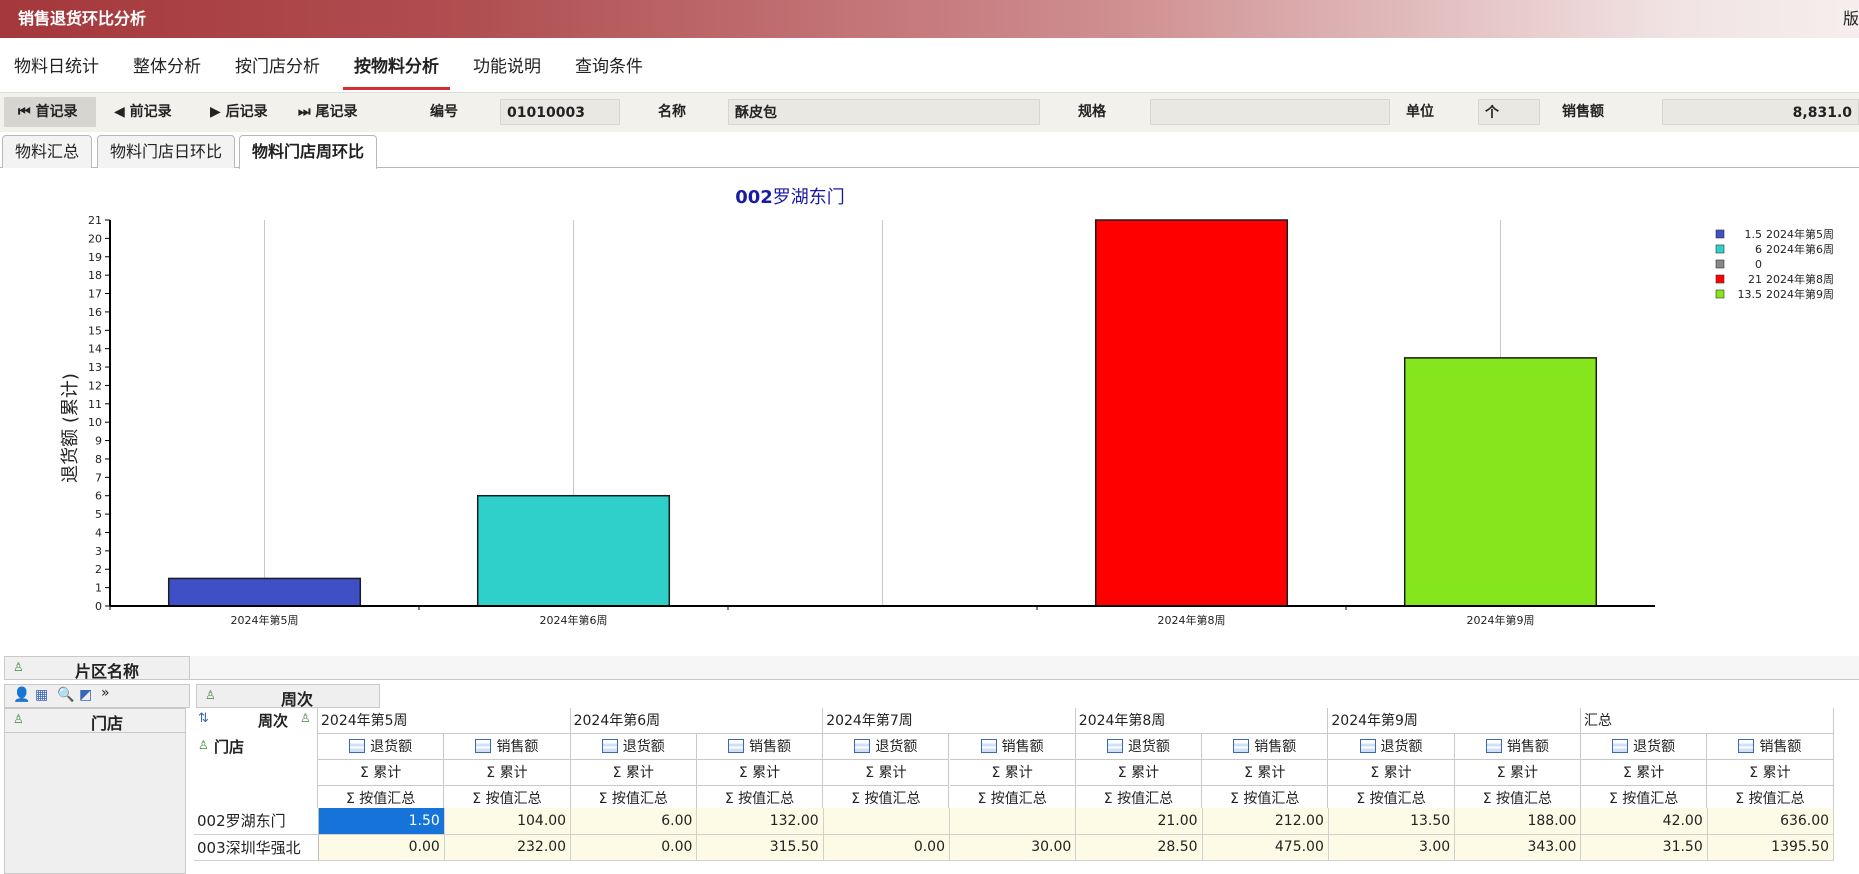  Describe the element at coordinates (1202, 721) in the screenshot. I see `week-column-header: 2024年第8周` at that location.